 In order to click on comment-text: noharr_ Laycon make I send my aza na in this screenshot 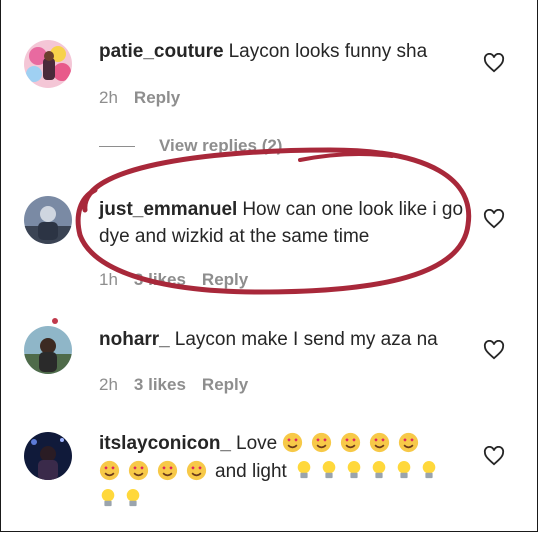, I will do `click(284, 339)`.